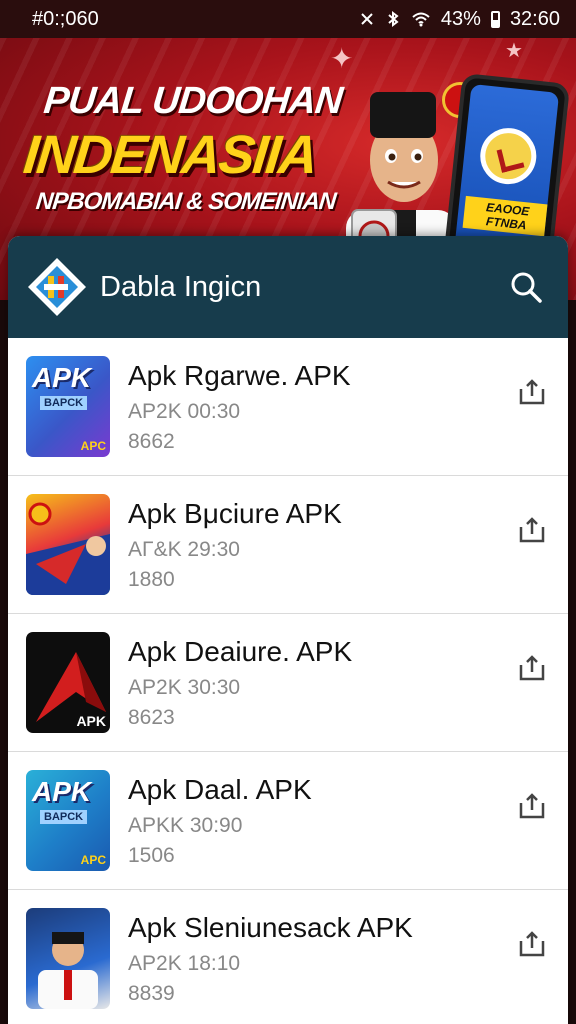 This screenshot has width=576, height=1024. Describe the element at coordinates (185, 825) in the screenshot. I see `item-meta: APKK 30:90` at that location.